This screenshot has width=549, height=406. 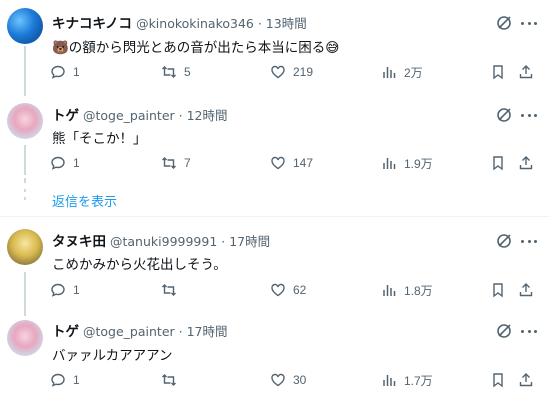 What do you see at coordinates (99, 139) in the screenshot?
I see `tweet-text: 熊「そこか！」` at bounding box center [99, 139].